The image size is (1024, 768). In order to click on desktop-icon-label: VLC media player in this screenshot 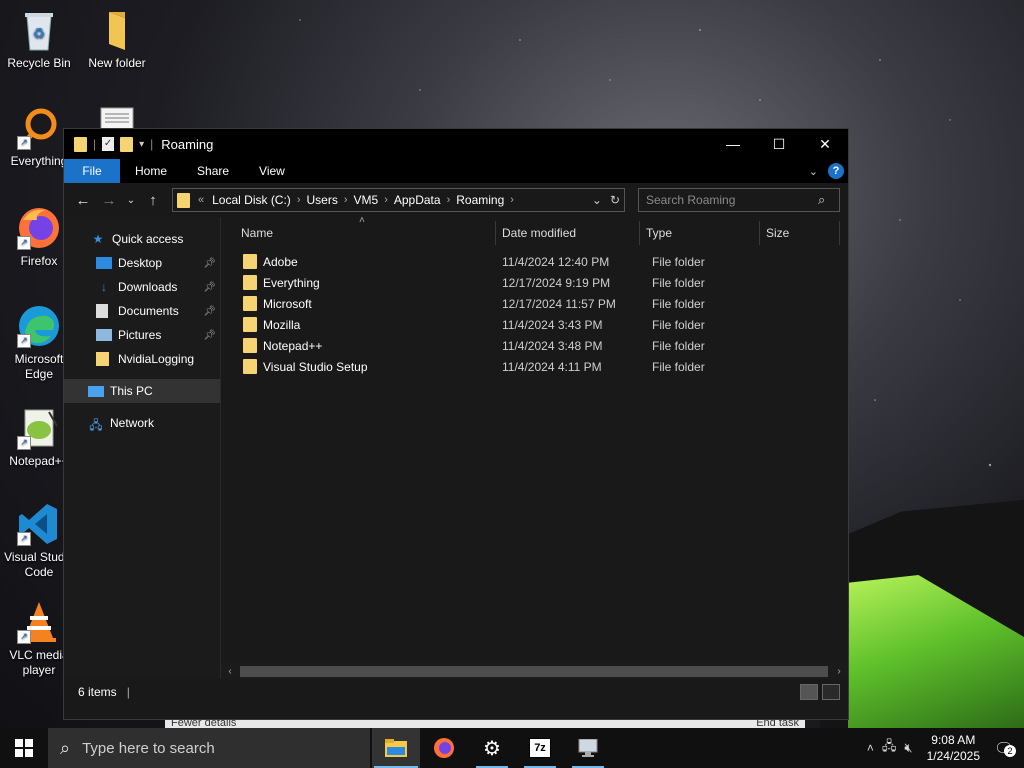, I will do `click(39, 662)`.